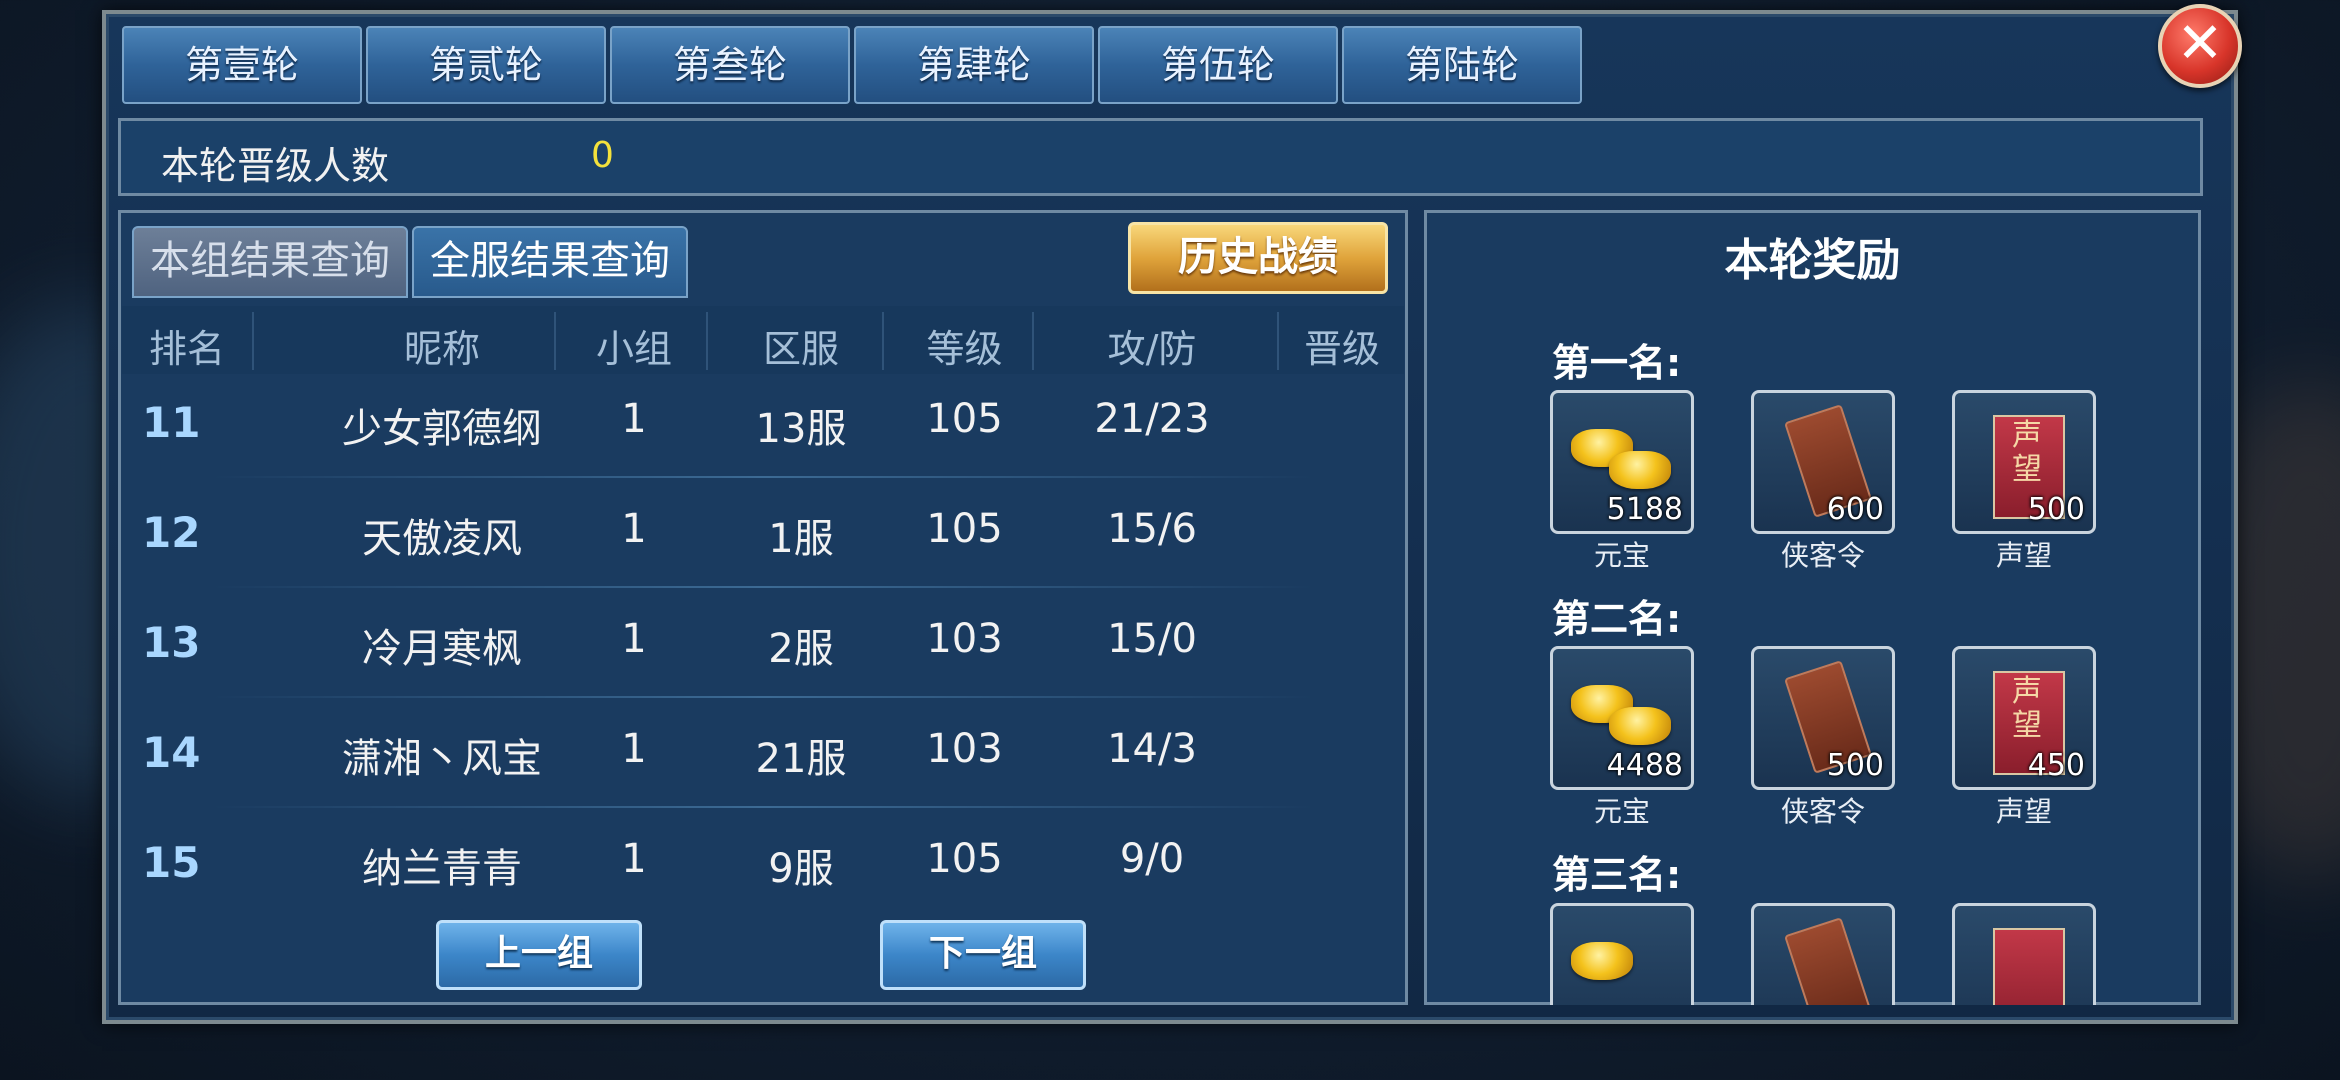  What do you see at coordinates (171, 532) in the screenshot?
I see `rank-cell: 12` at bounding box center [171, 532].